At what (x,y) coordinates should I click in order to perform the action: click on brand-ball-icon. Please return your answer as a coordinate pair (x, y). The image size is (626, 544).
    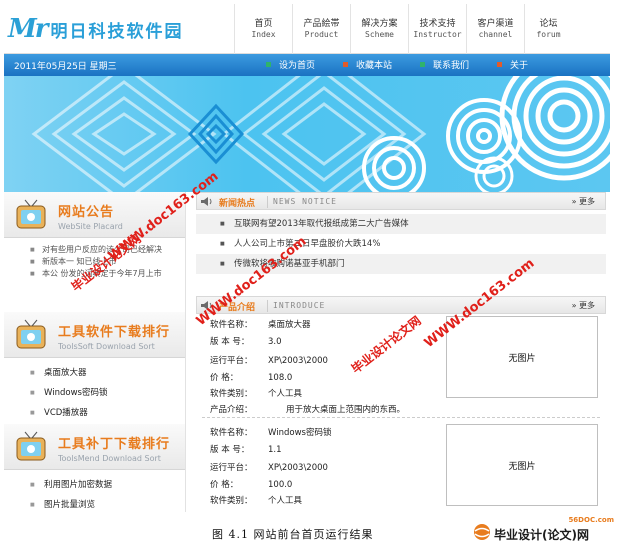
    Looking at the image, I should click on (482, 532).